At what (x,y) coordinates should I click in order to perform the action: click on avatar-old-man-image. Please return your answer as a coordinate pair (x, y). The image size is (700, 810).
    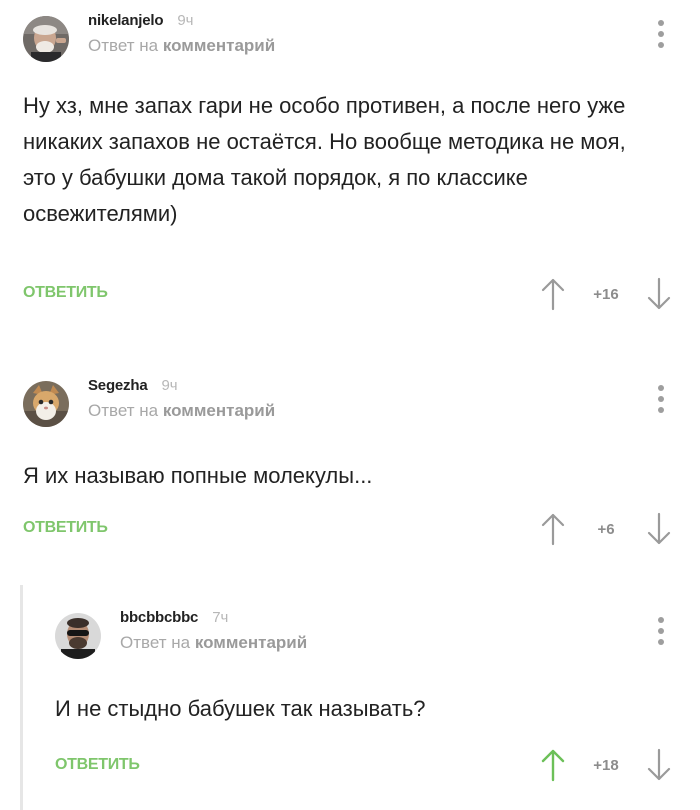
    Looking at the image, I should click on (46, 39).